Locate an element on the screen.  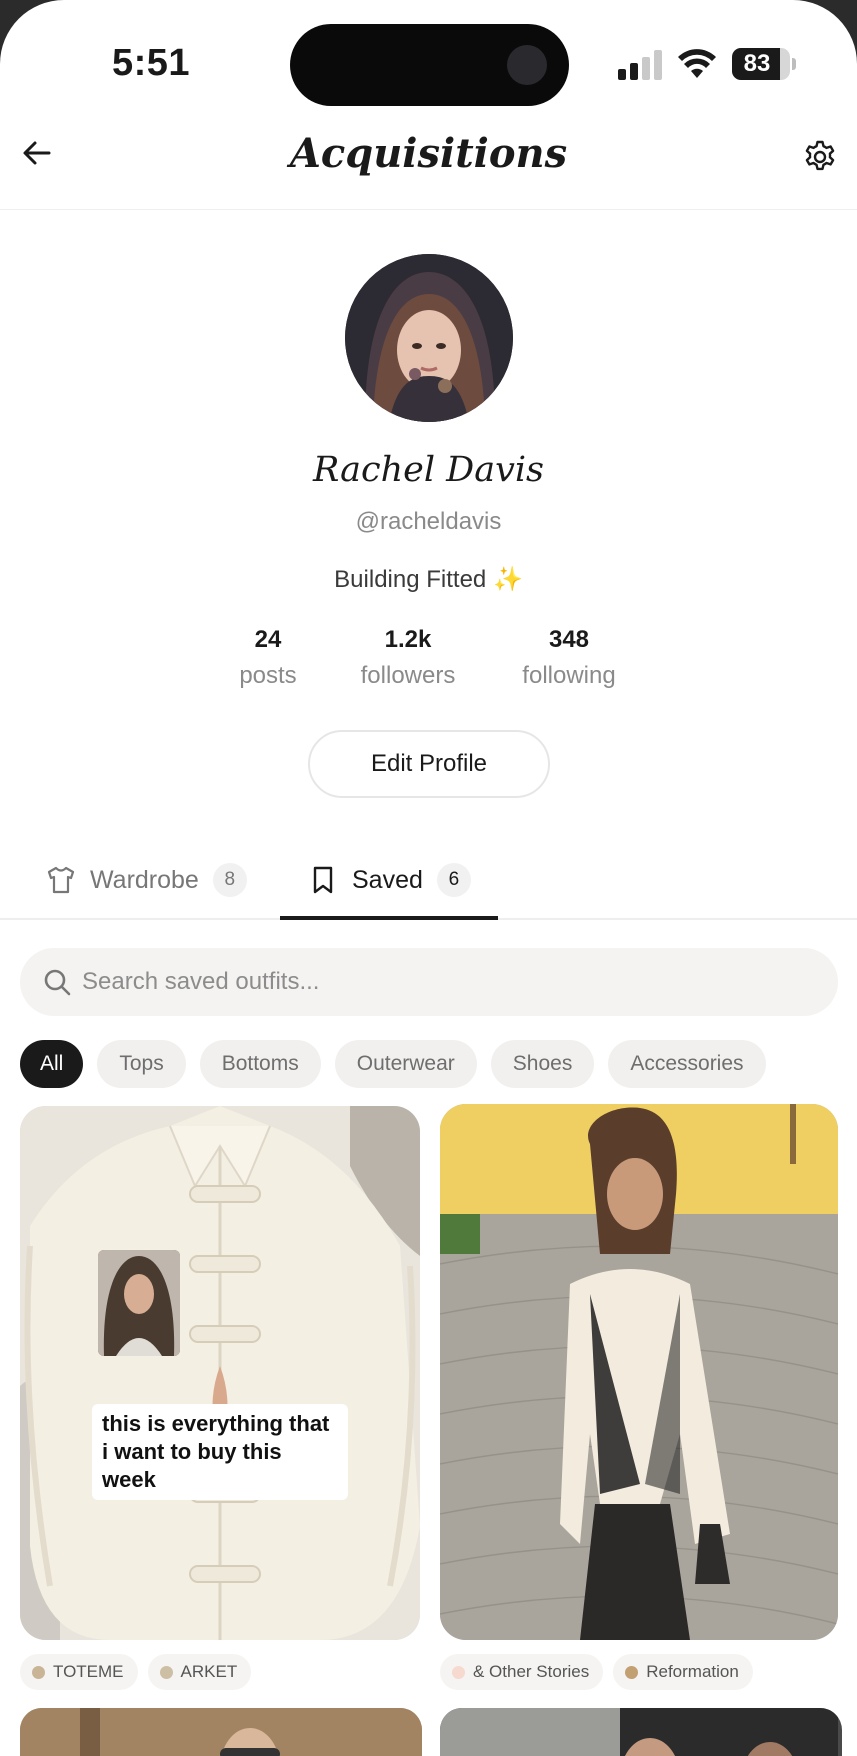
profile-bio: Building Fitted ✨ is located at coordinates (428, 579).